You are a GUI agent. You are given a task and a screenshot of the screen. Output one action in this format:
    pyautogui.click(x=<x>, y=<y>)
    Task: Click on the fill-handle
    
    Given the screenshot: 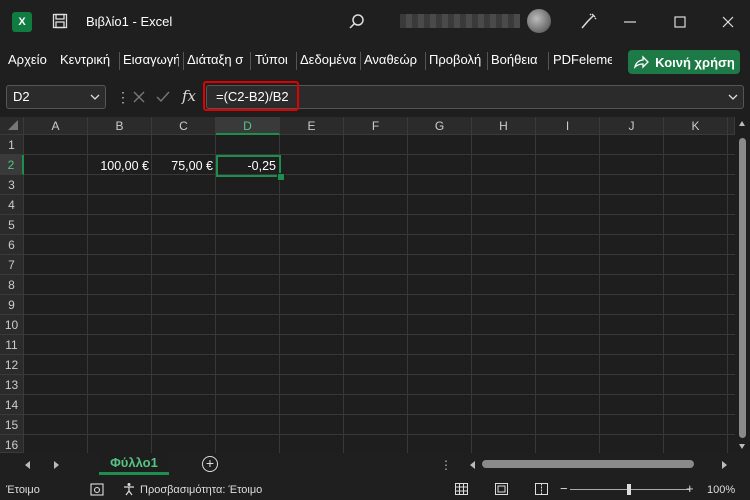 What is the action you would take?
    pyautogui.click(x=281, y=177)
    